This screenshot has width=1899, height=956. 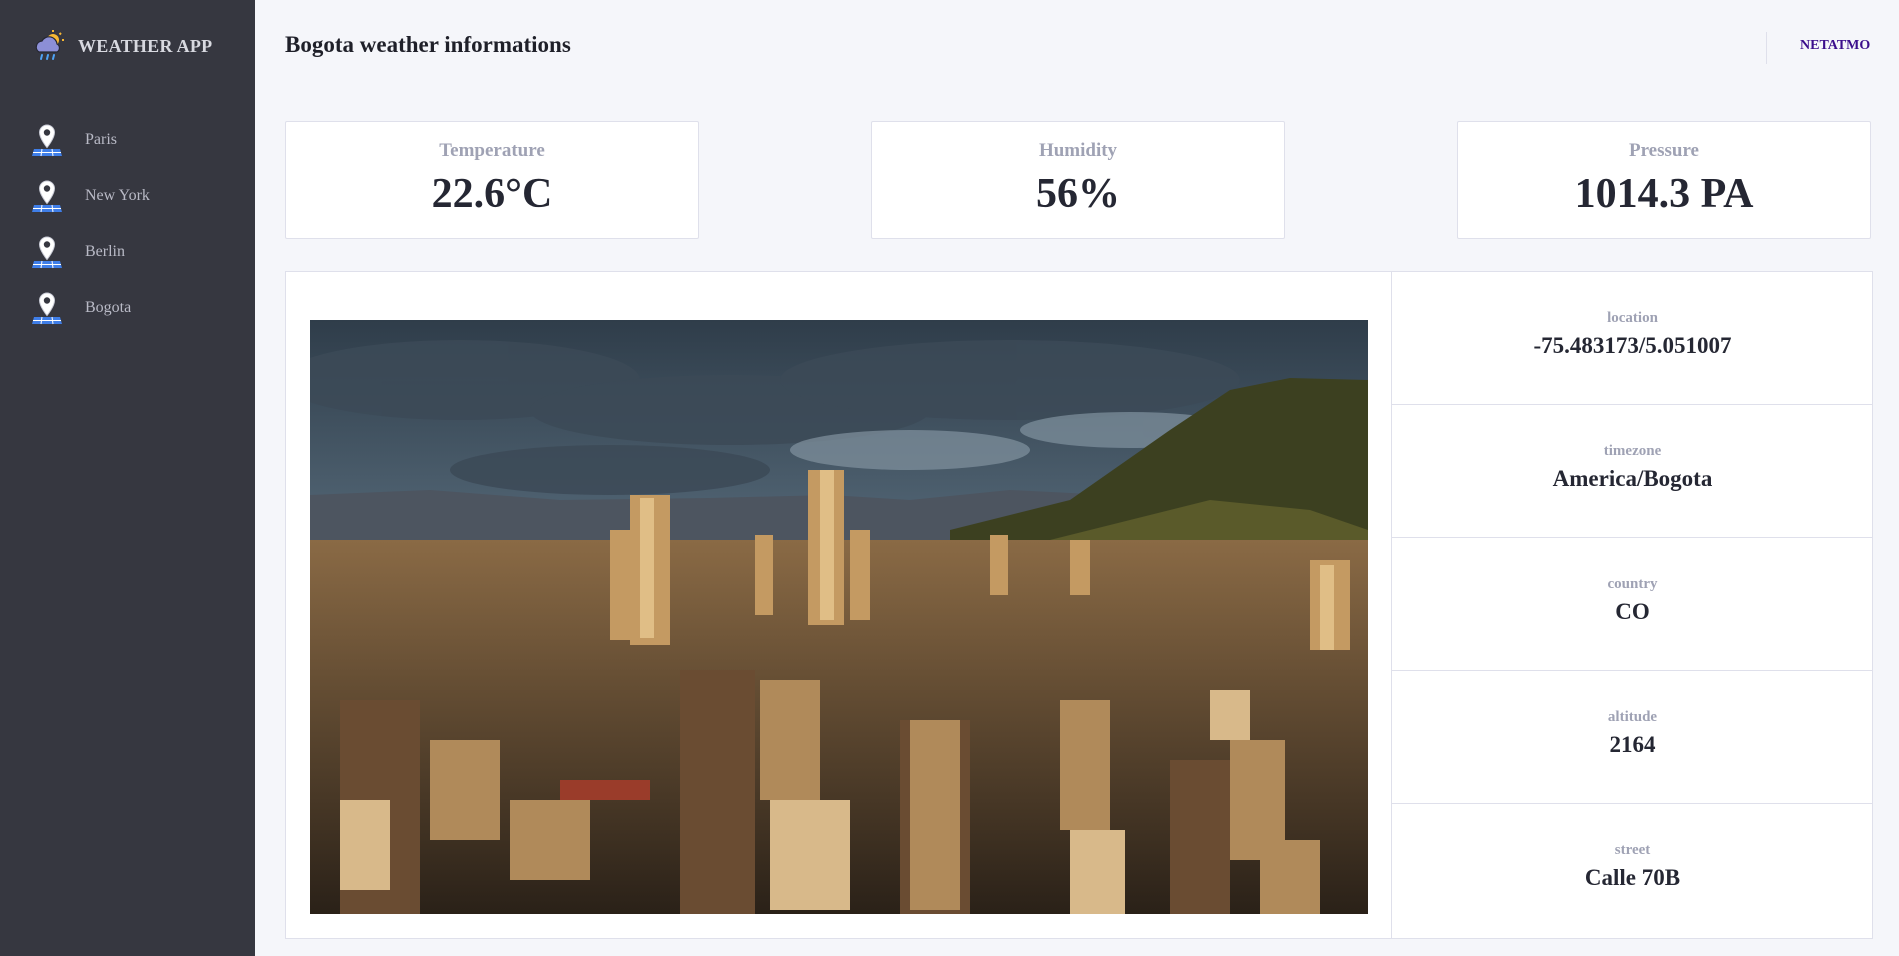 What do you see at coordinates (1664, 194) in the screenshot?
I see `pressure-value: 1014.3 PA` at bounding box center [1664, 194].